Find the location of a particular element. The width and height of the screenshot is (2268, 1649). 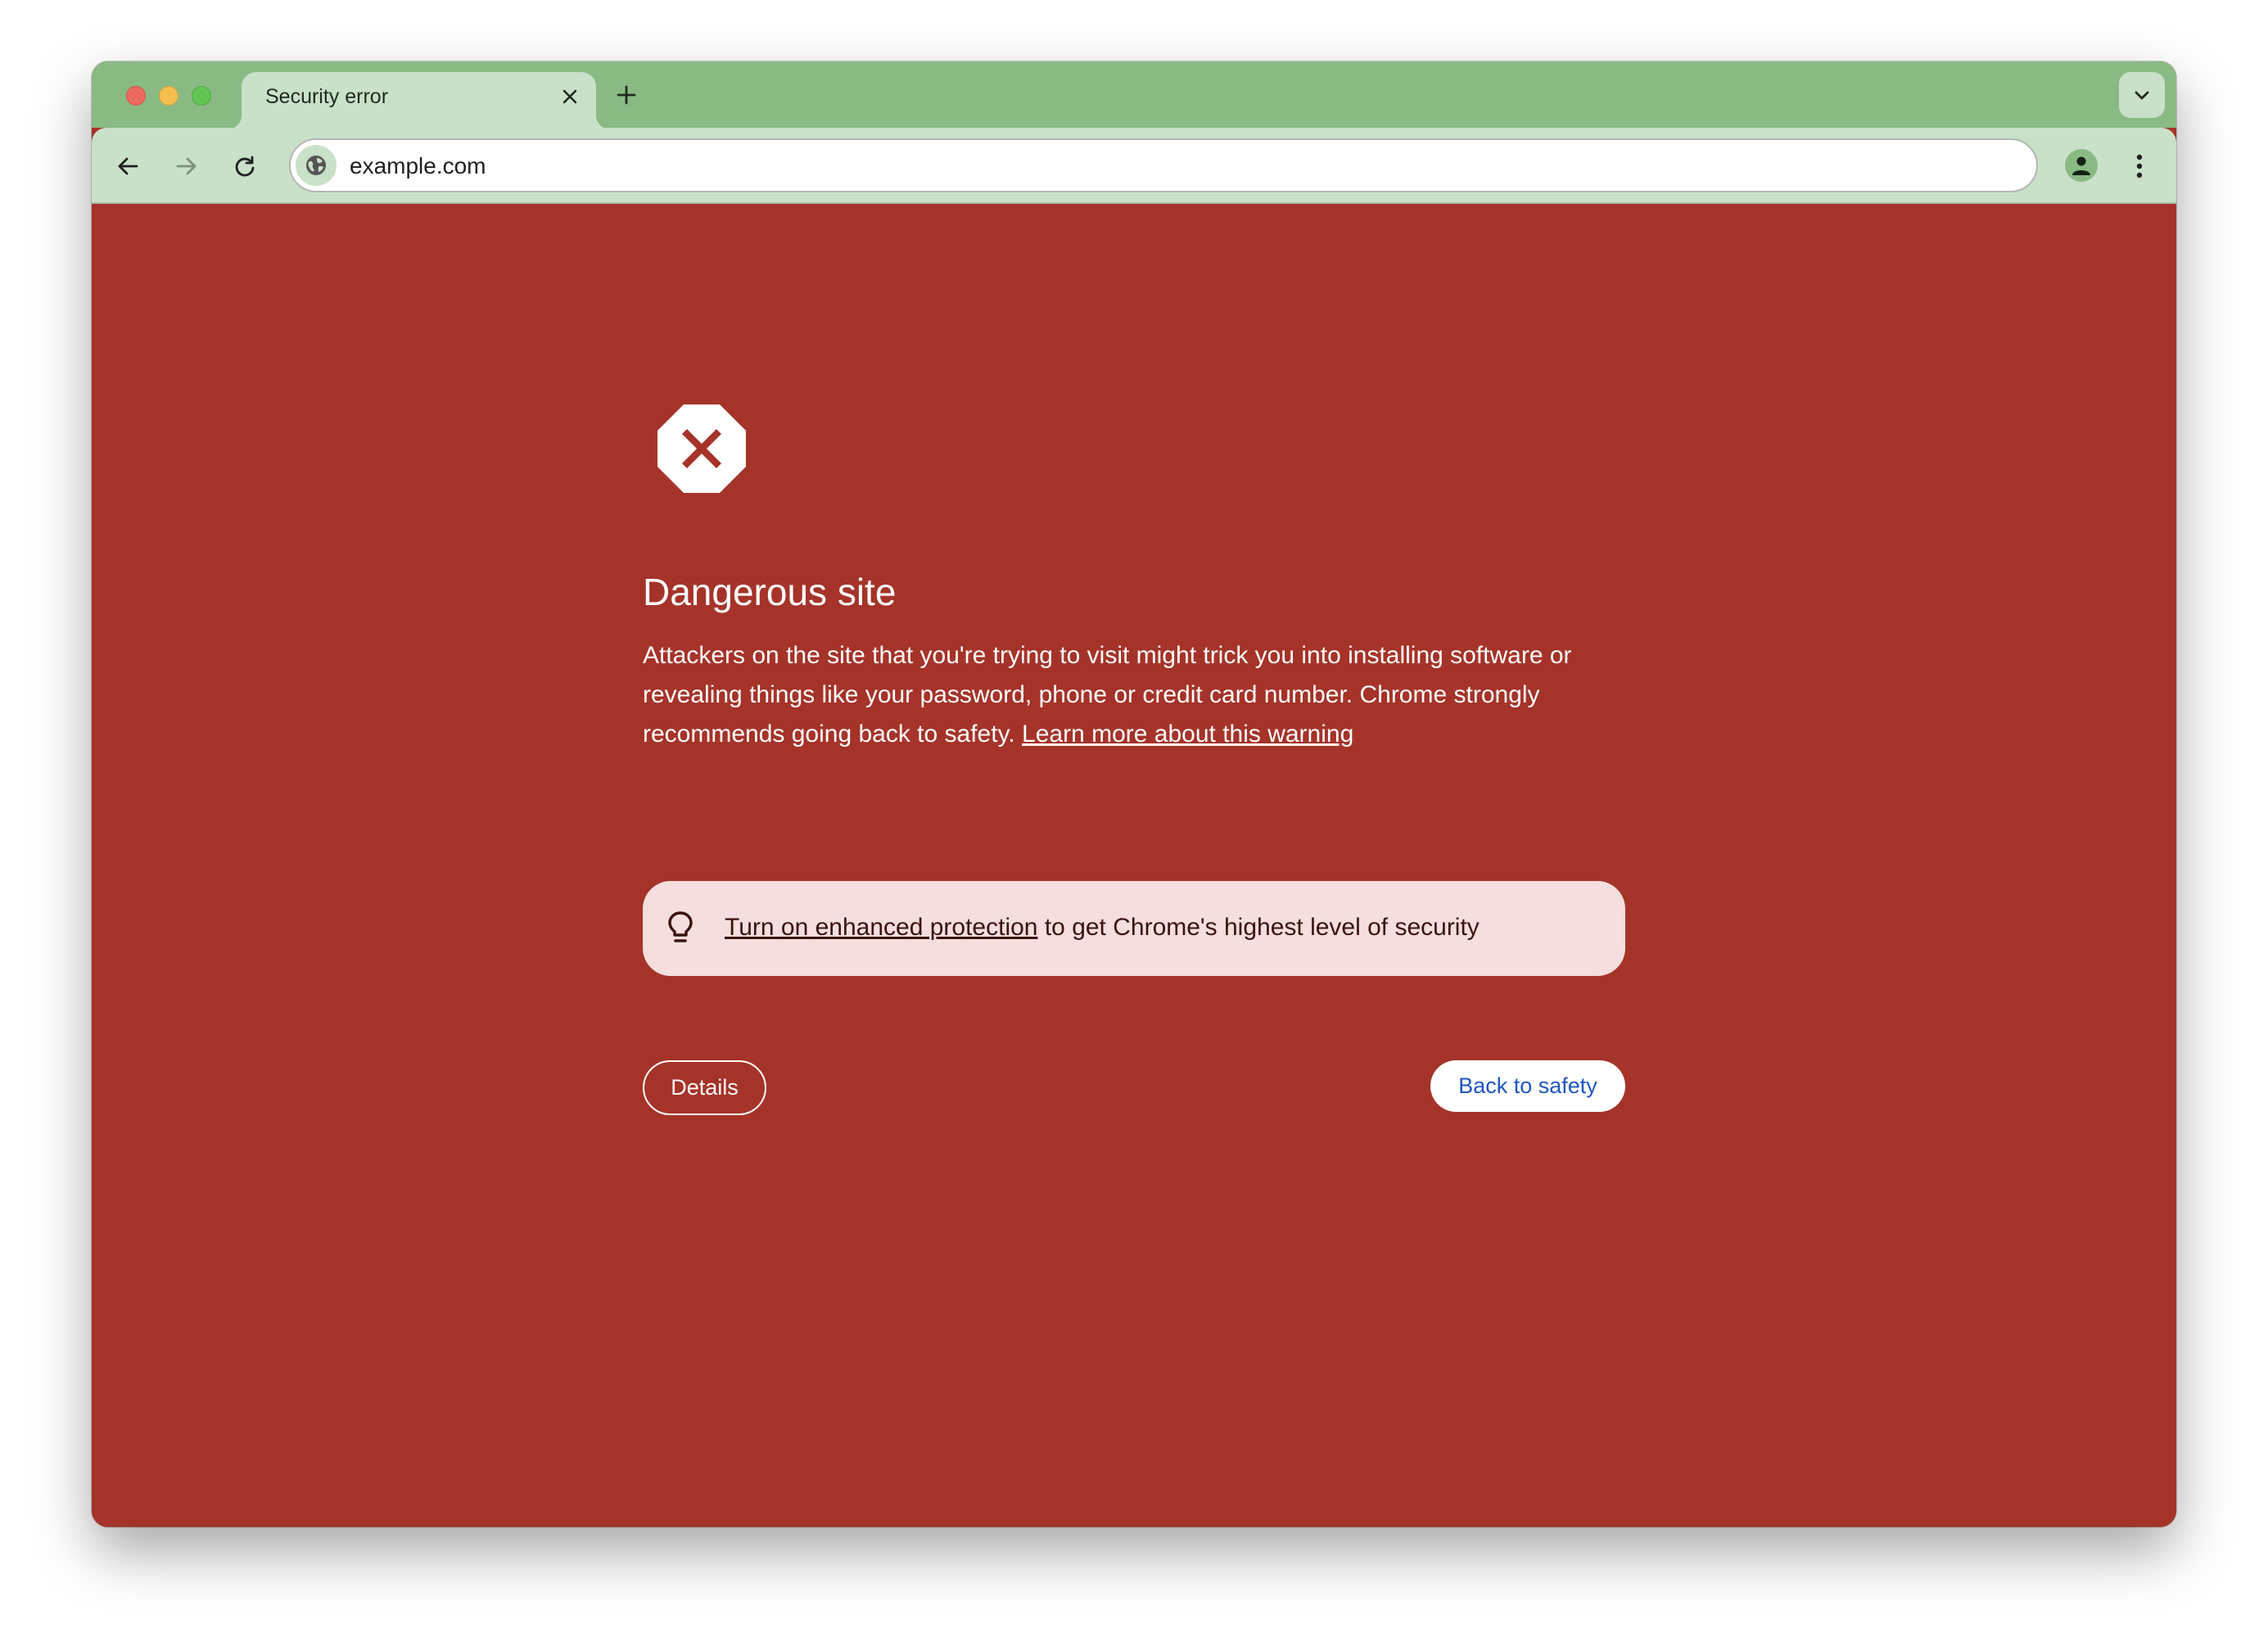

arrow-right-icon is located at coordinates (186, 166).